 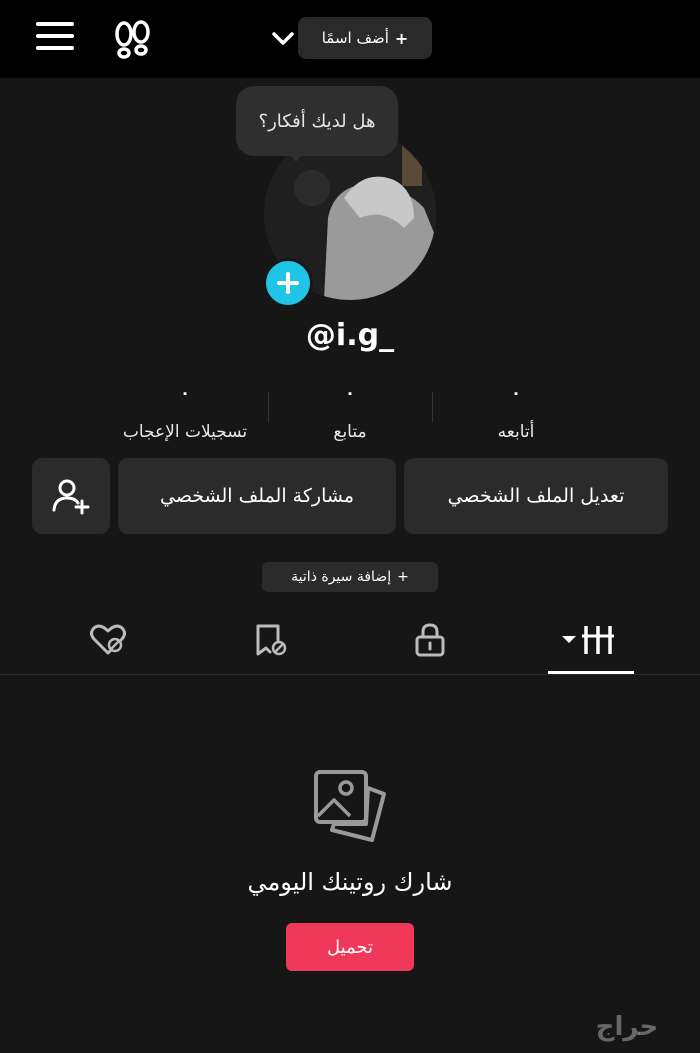 What do you see at coordinates (355, 38) in the screenshot?
I see `add-name-label: أضف اسمًا` at bounding box center [355, 38].